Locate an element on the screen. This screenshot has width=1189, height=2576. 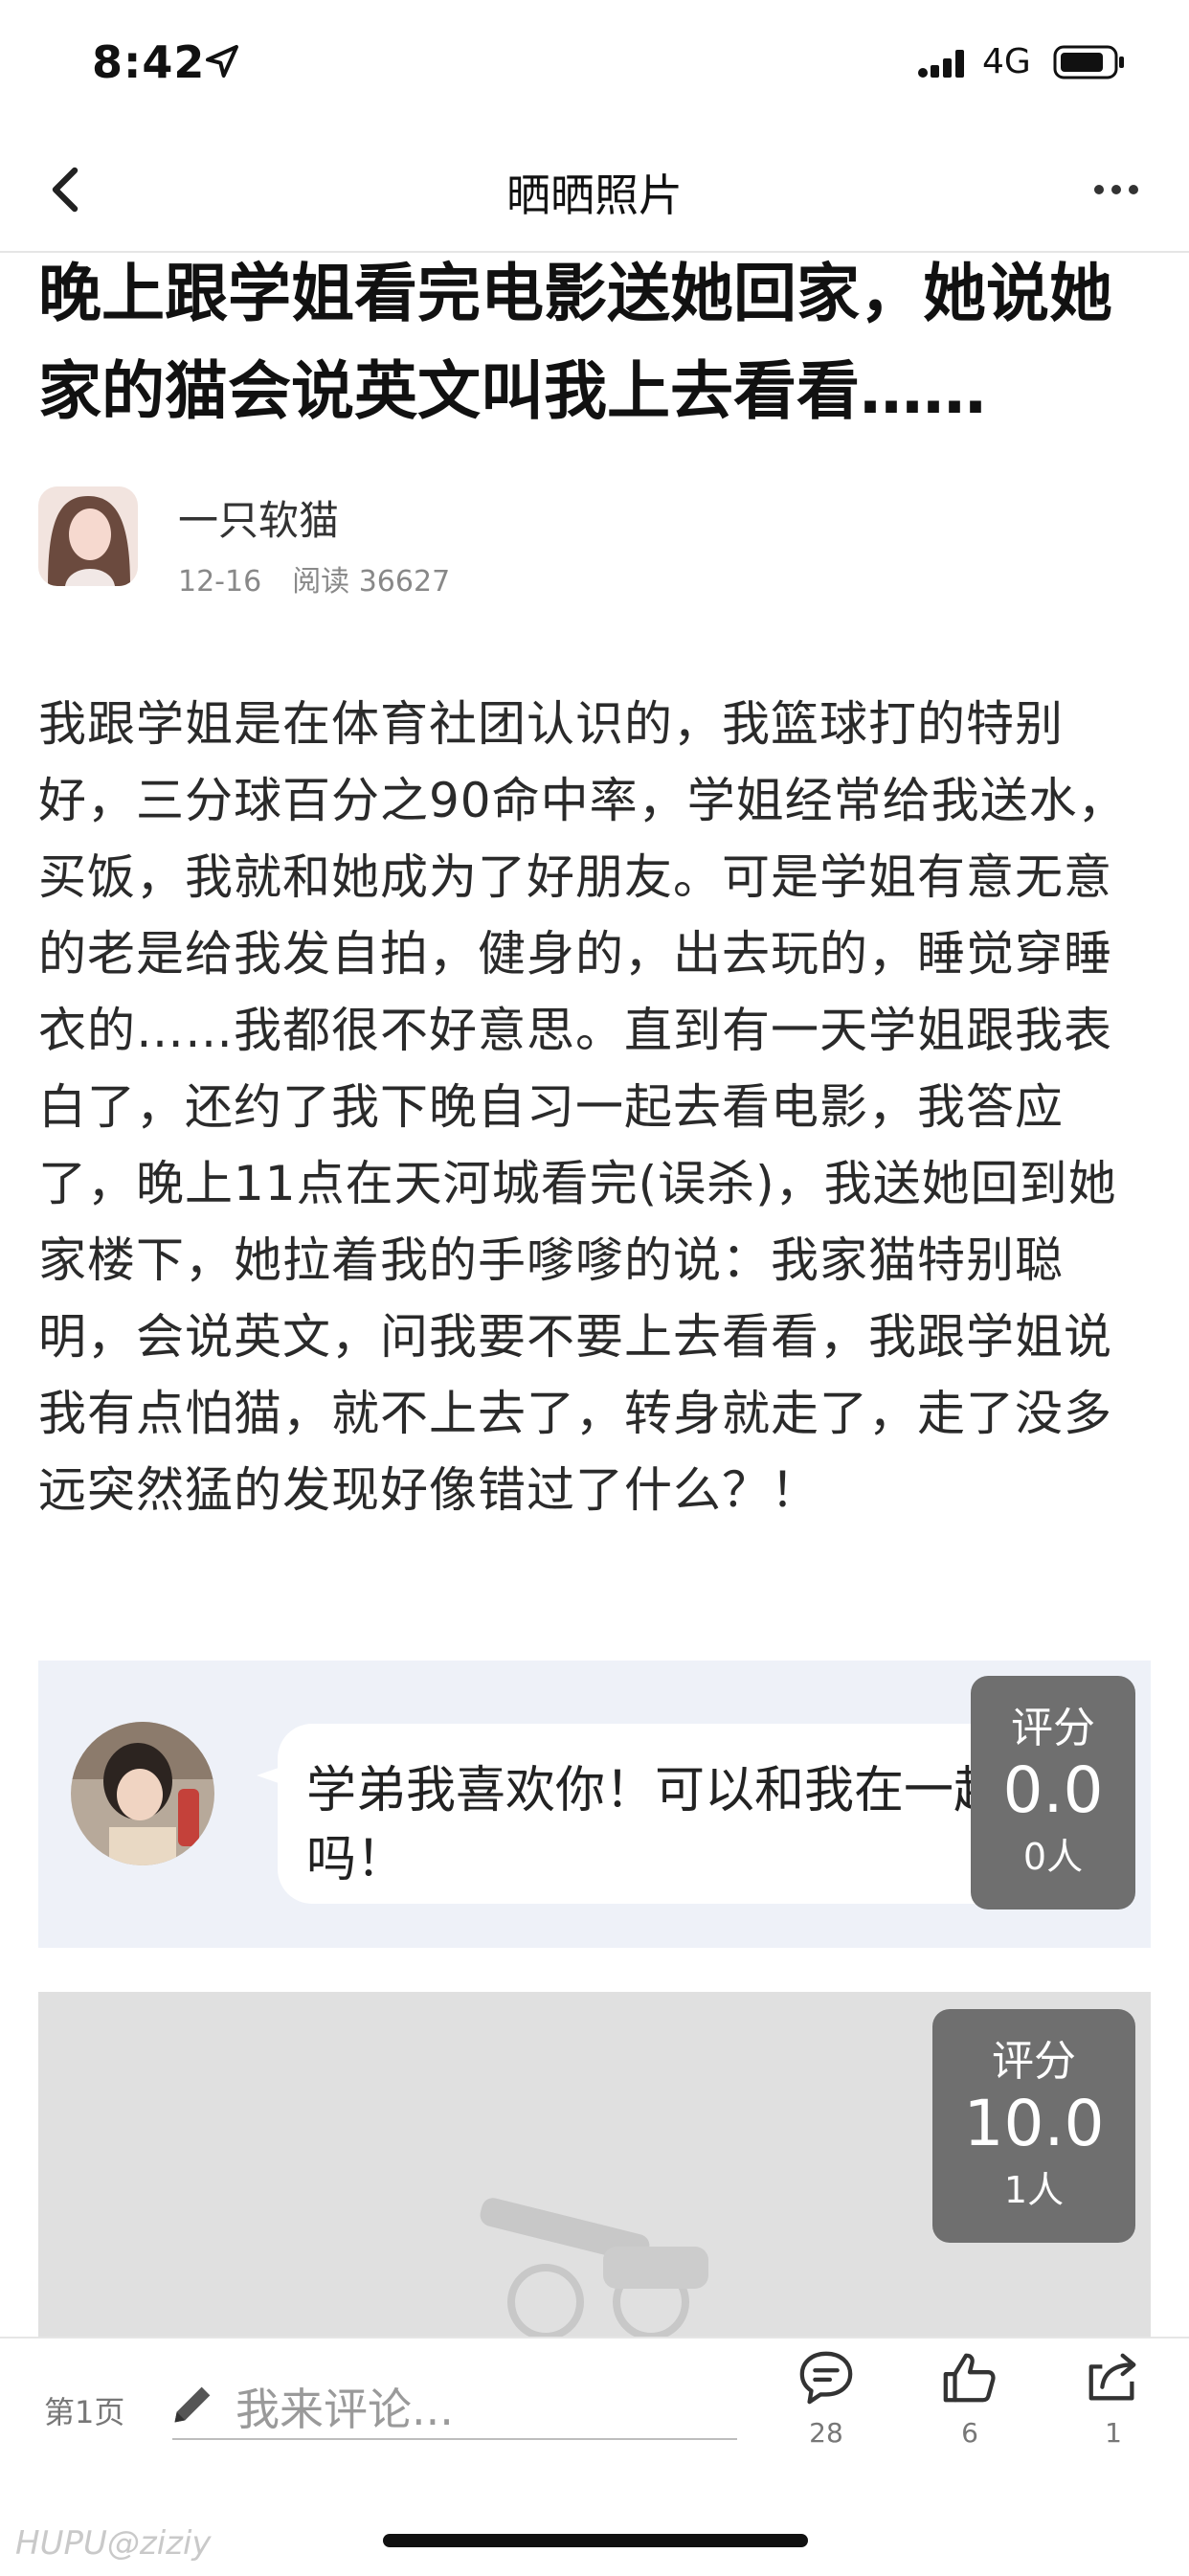
image-placeholder-cannon-icon is located at coordinates (594, 2267).